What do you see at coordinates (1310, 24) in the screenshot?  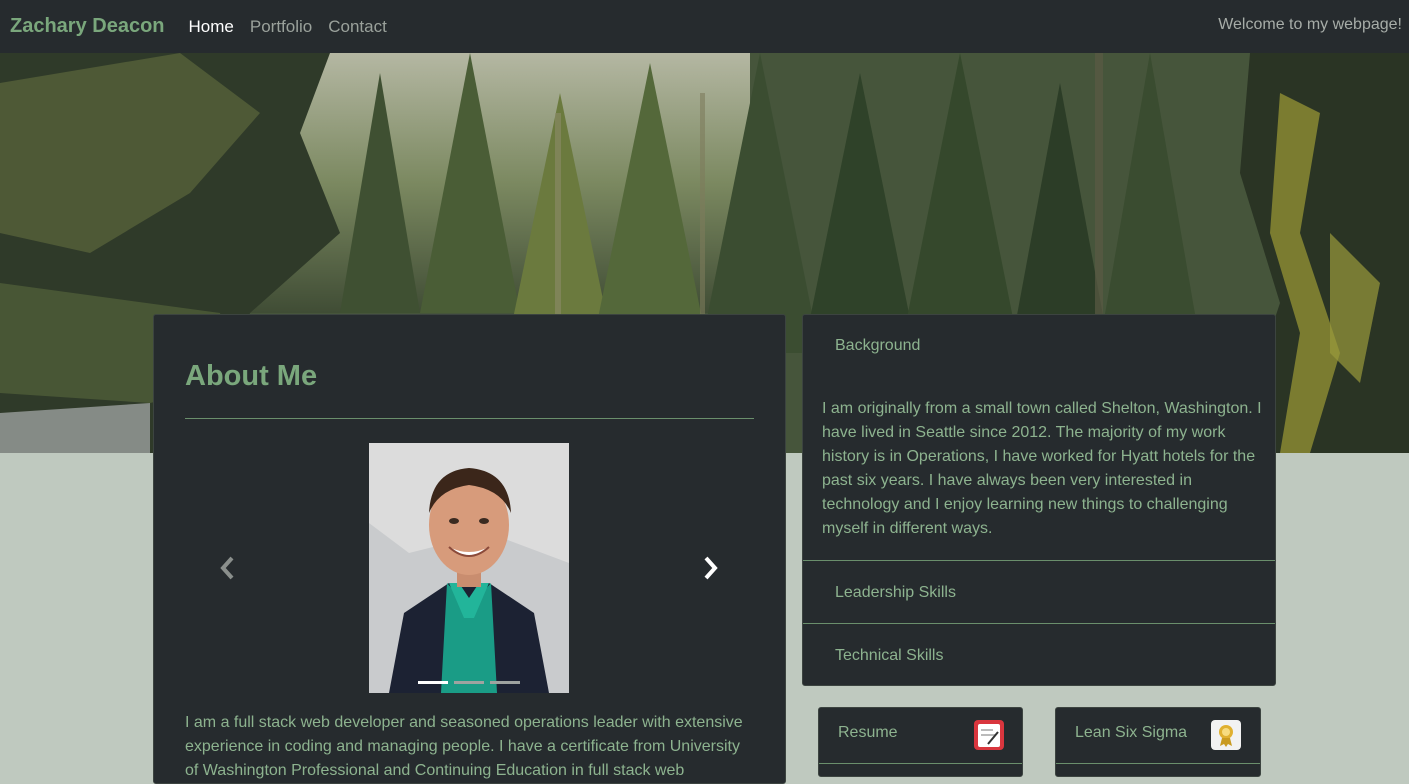 I see `welcome-text: Welcome to my webpage!` at bounding box center [1310, 24].